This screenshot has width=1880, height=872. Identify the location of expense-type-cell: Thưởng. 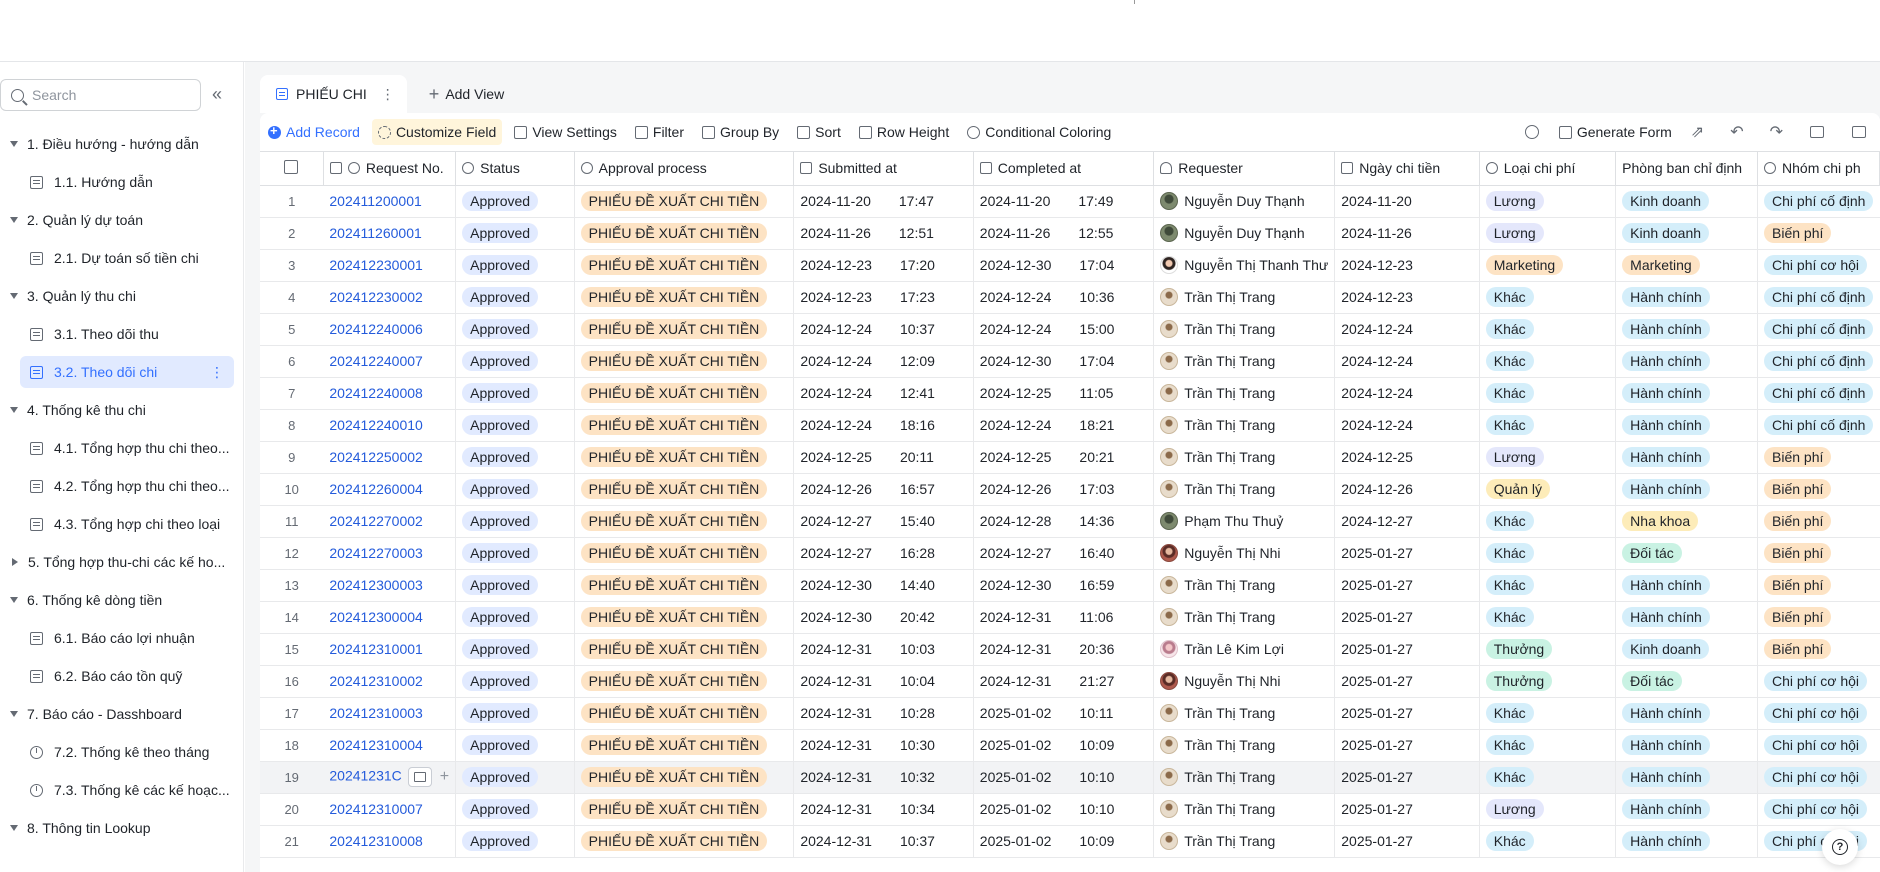
(1548, 681).